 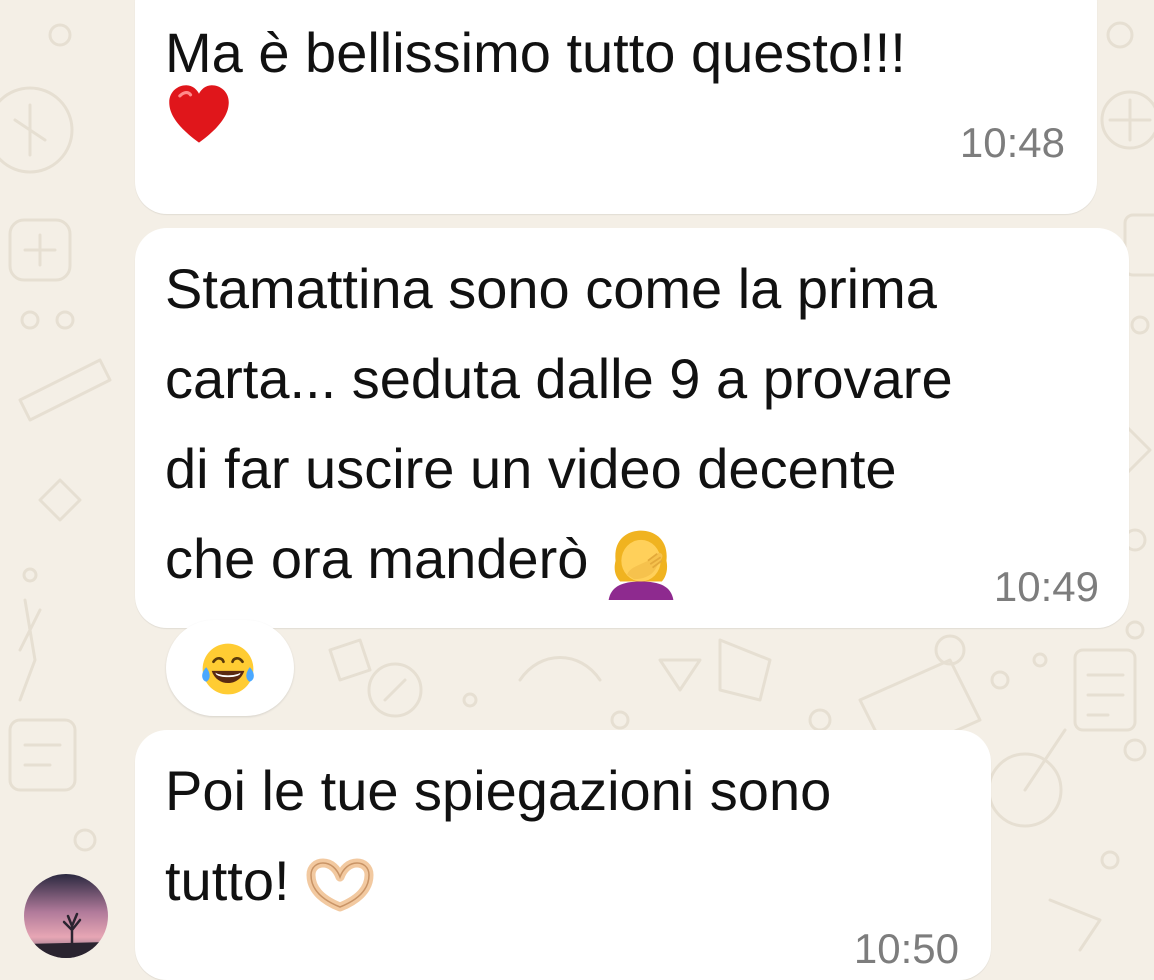 I want to click on message-timestamp: 10:48, so click(x=1012, y=142).